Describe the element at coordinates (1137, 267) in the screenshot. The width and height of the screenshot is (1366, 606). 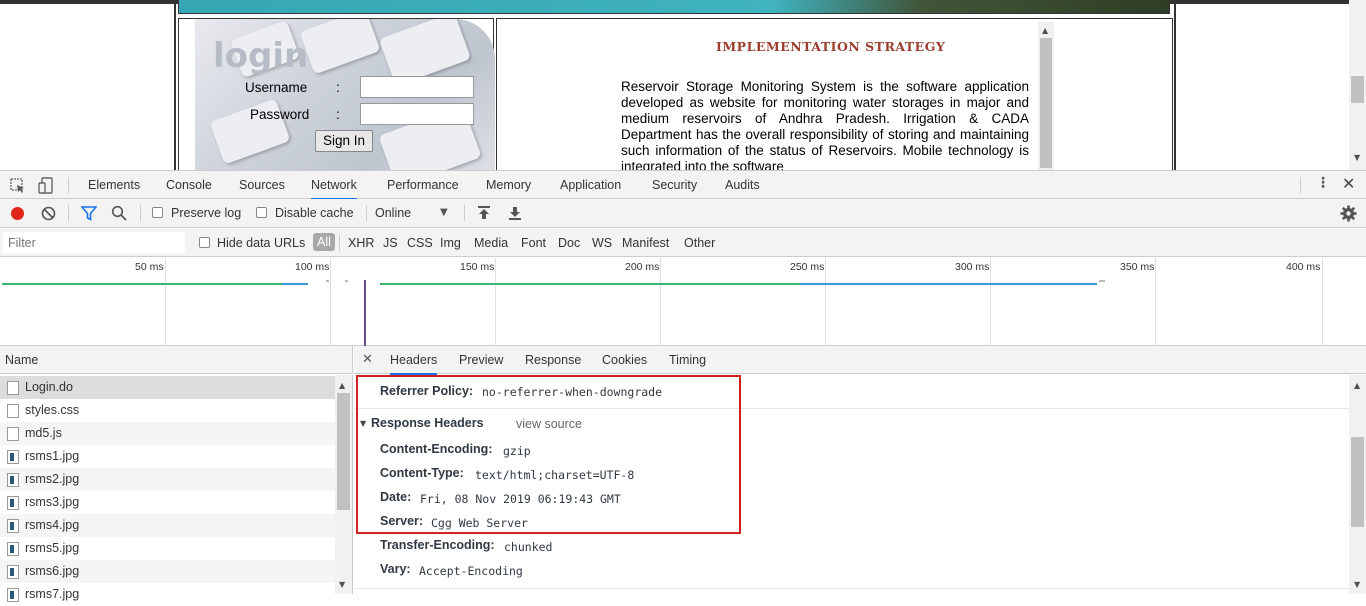
I see `timeline-tick-label: 350 ms` at that location.